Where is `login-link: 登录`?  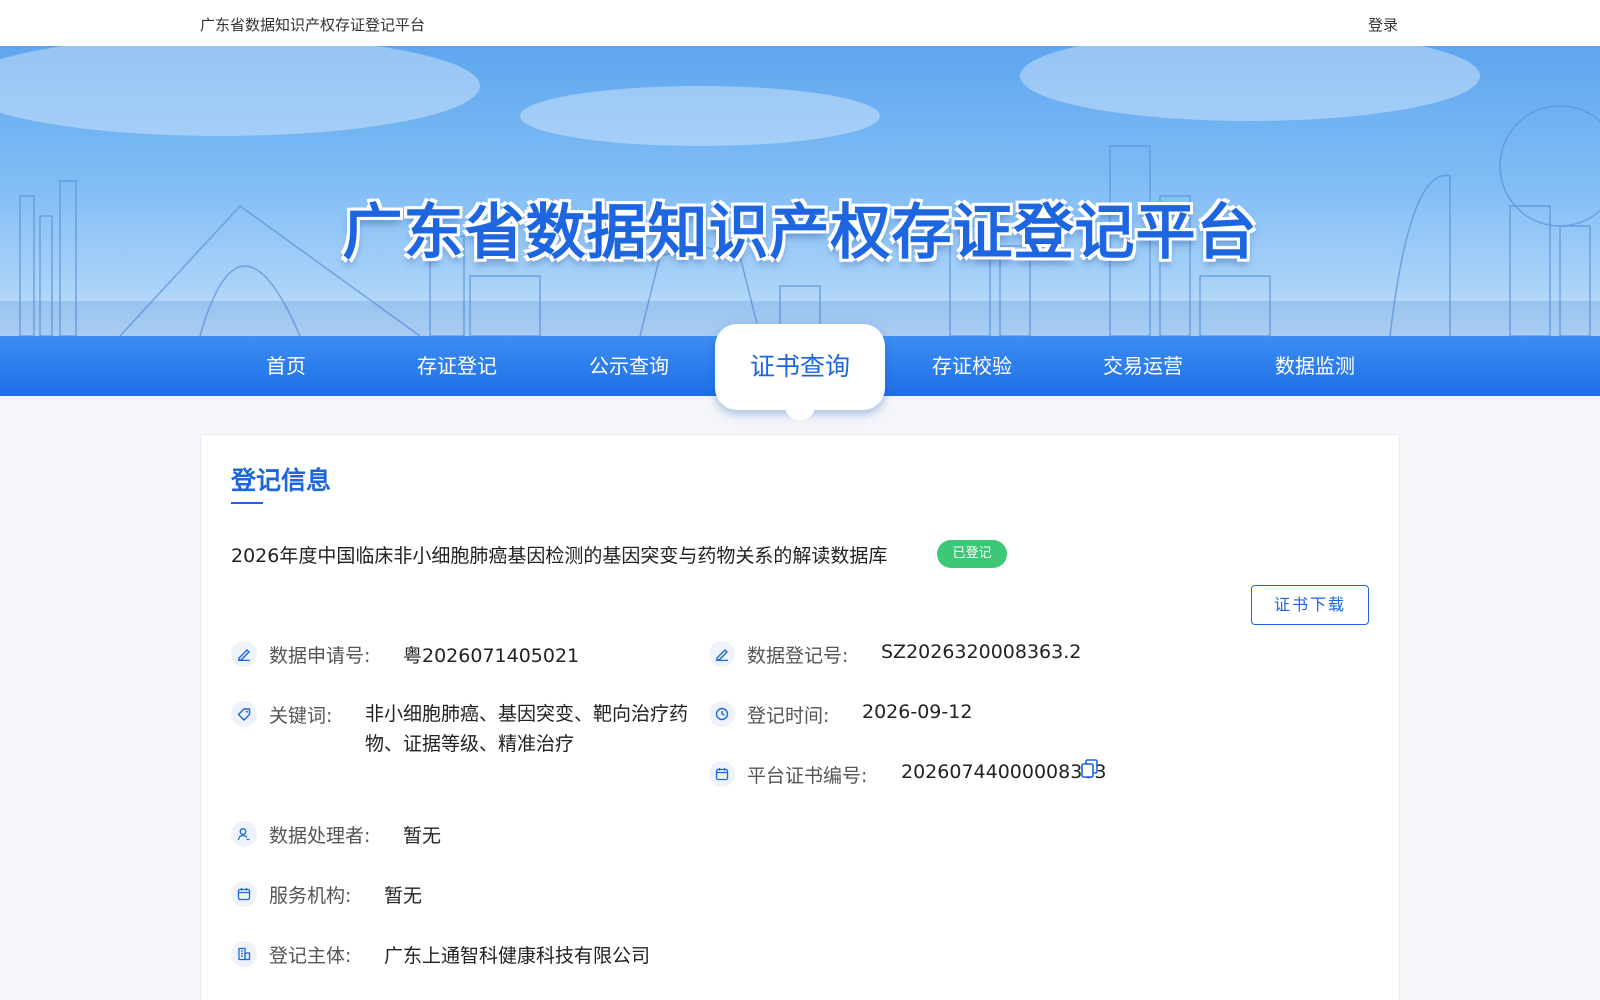 login-link: 登录 is located at coordinates (1383, 24).